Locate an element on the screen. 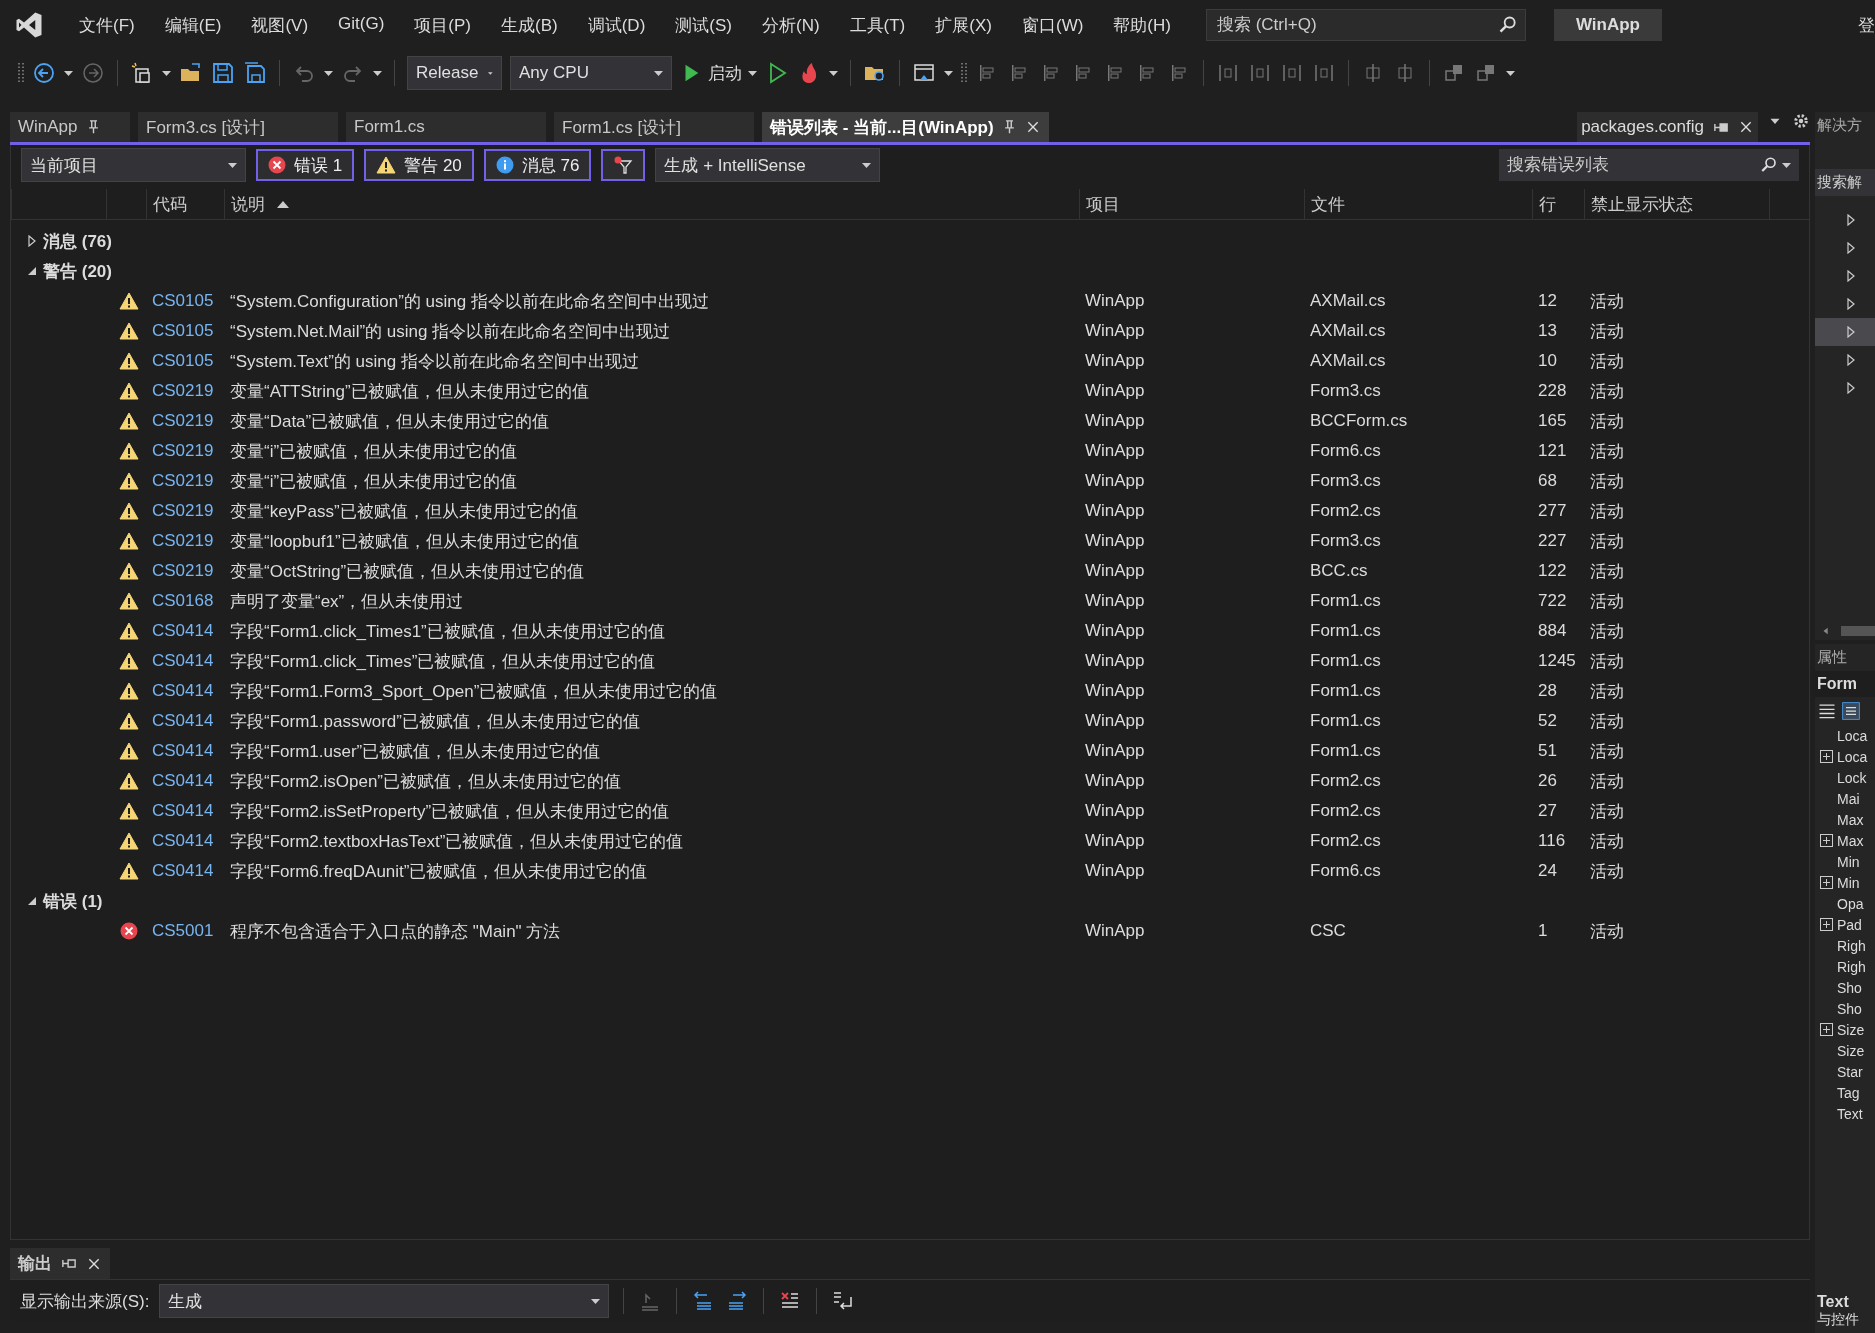  severity-filter-button: 消息 76 is located at coordinates (537, 165).